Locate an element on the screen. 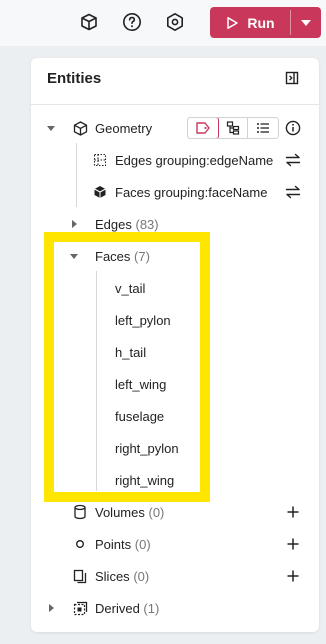 This screenshot has width=326, height=644. face-item: fuselage is located at coordinates (175, 416).